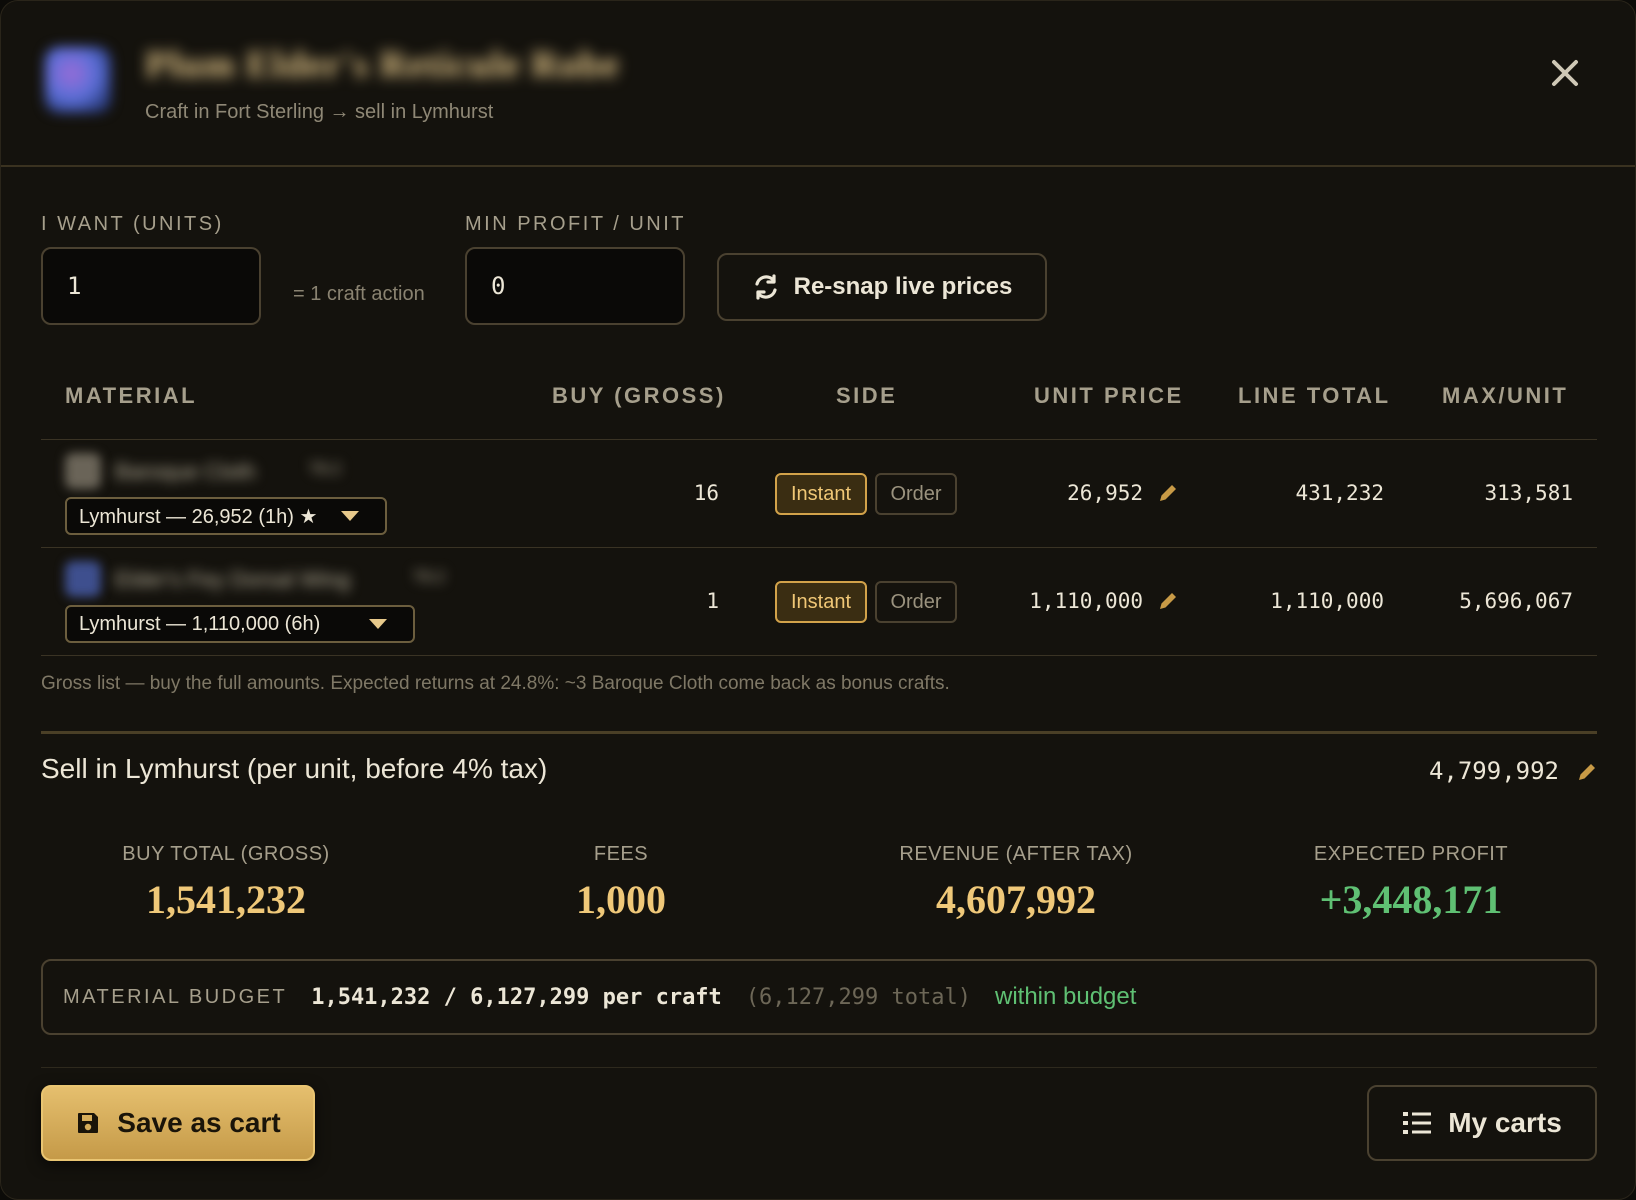  I want to click on col-material: MATERIAL, so click(131, 395).